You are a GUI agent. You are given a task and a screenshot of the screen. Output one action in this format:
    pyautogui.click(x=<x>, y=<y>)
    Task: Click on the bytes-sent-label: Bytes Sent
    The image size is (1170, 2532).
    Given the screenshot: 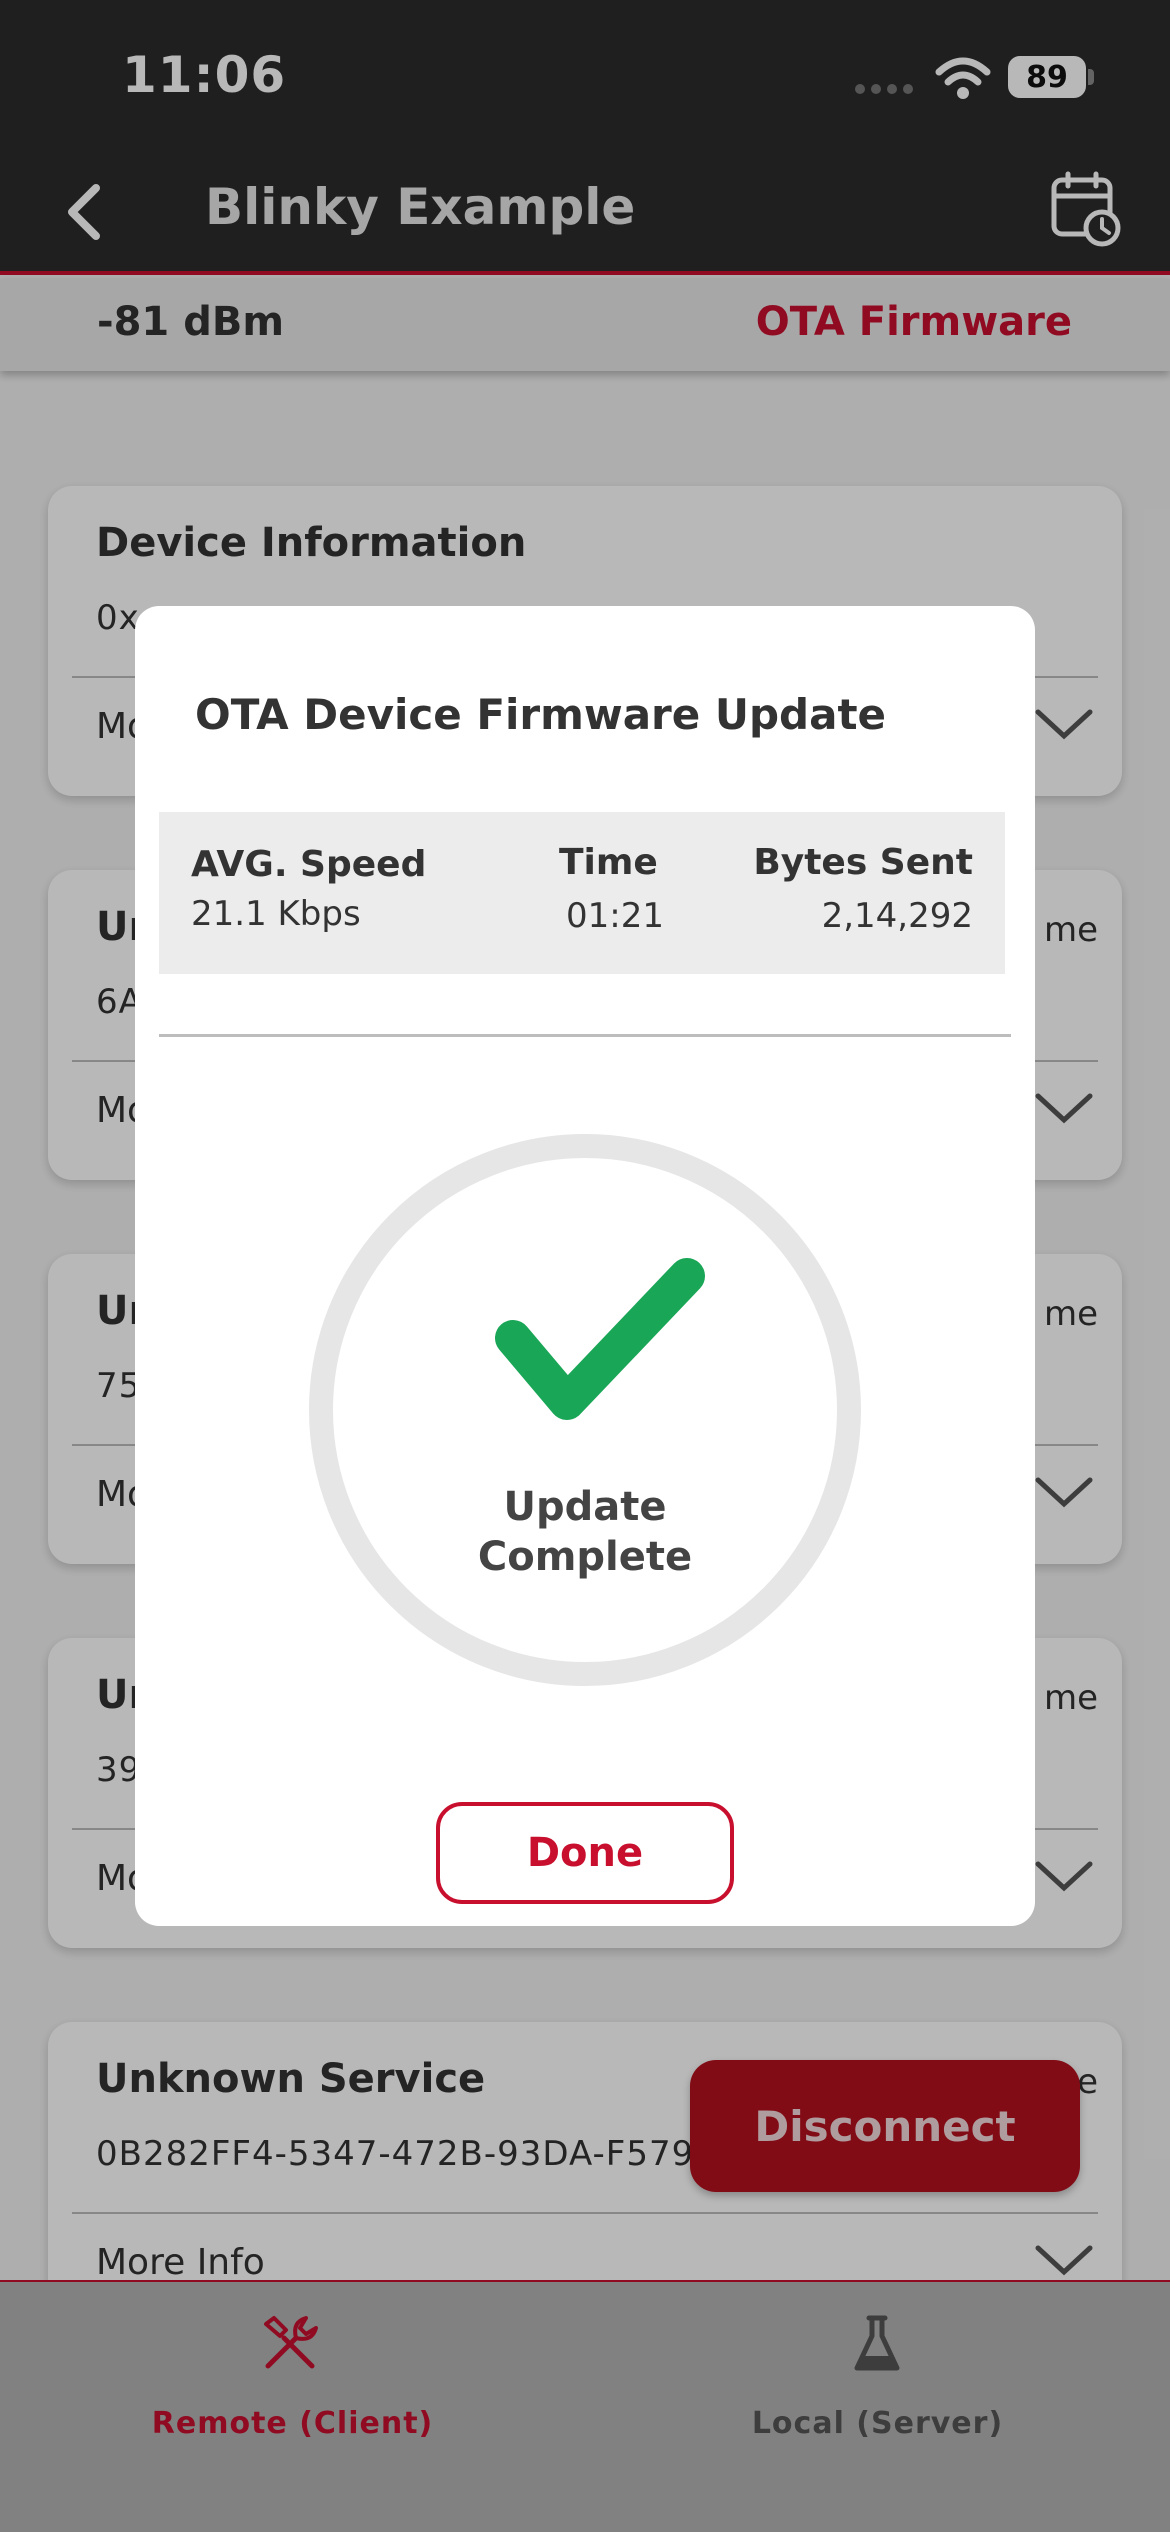 What is the action you would take?
    pyautogui.click(x=863, y=862)
    